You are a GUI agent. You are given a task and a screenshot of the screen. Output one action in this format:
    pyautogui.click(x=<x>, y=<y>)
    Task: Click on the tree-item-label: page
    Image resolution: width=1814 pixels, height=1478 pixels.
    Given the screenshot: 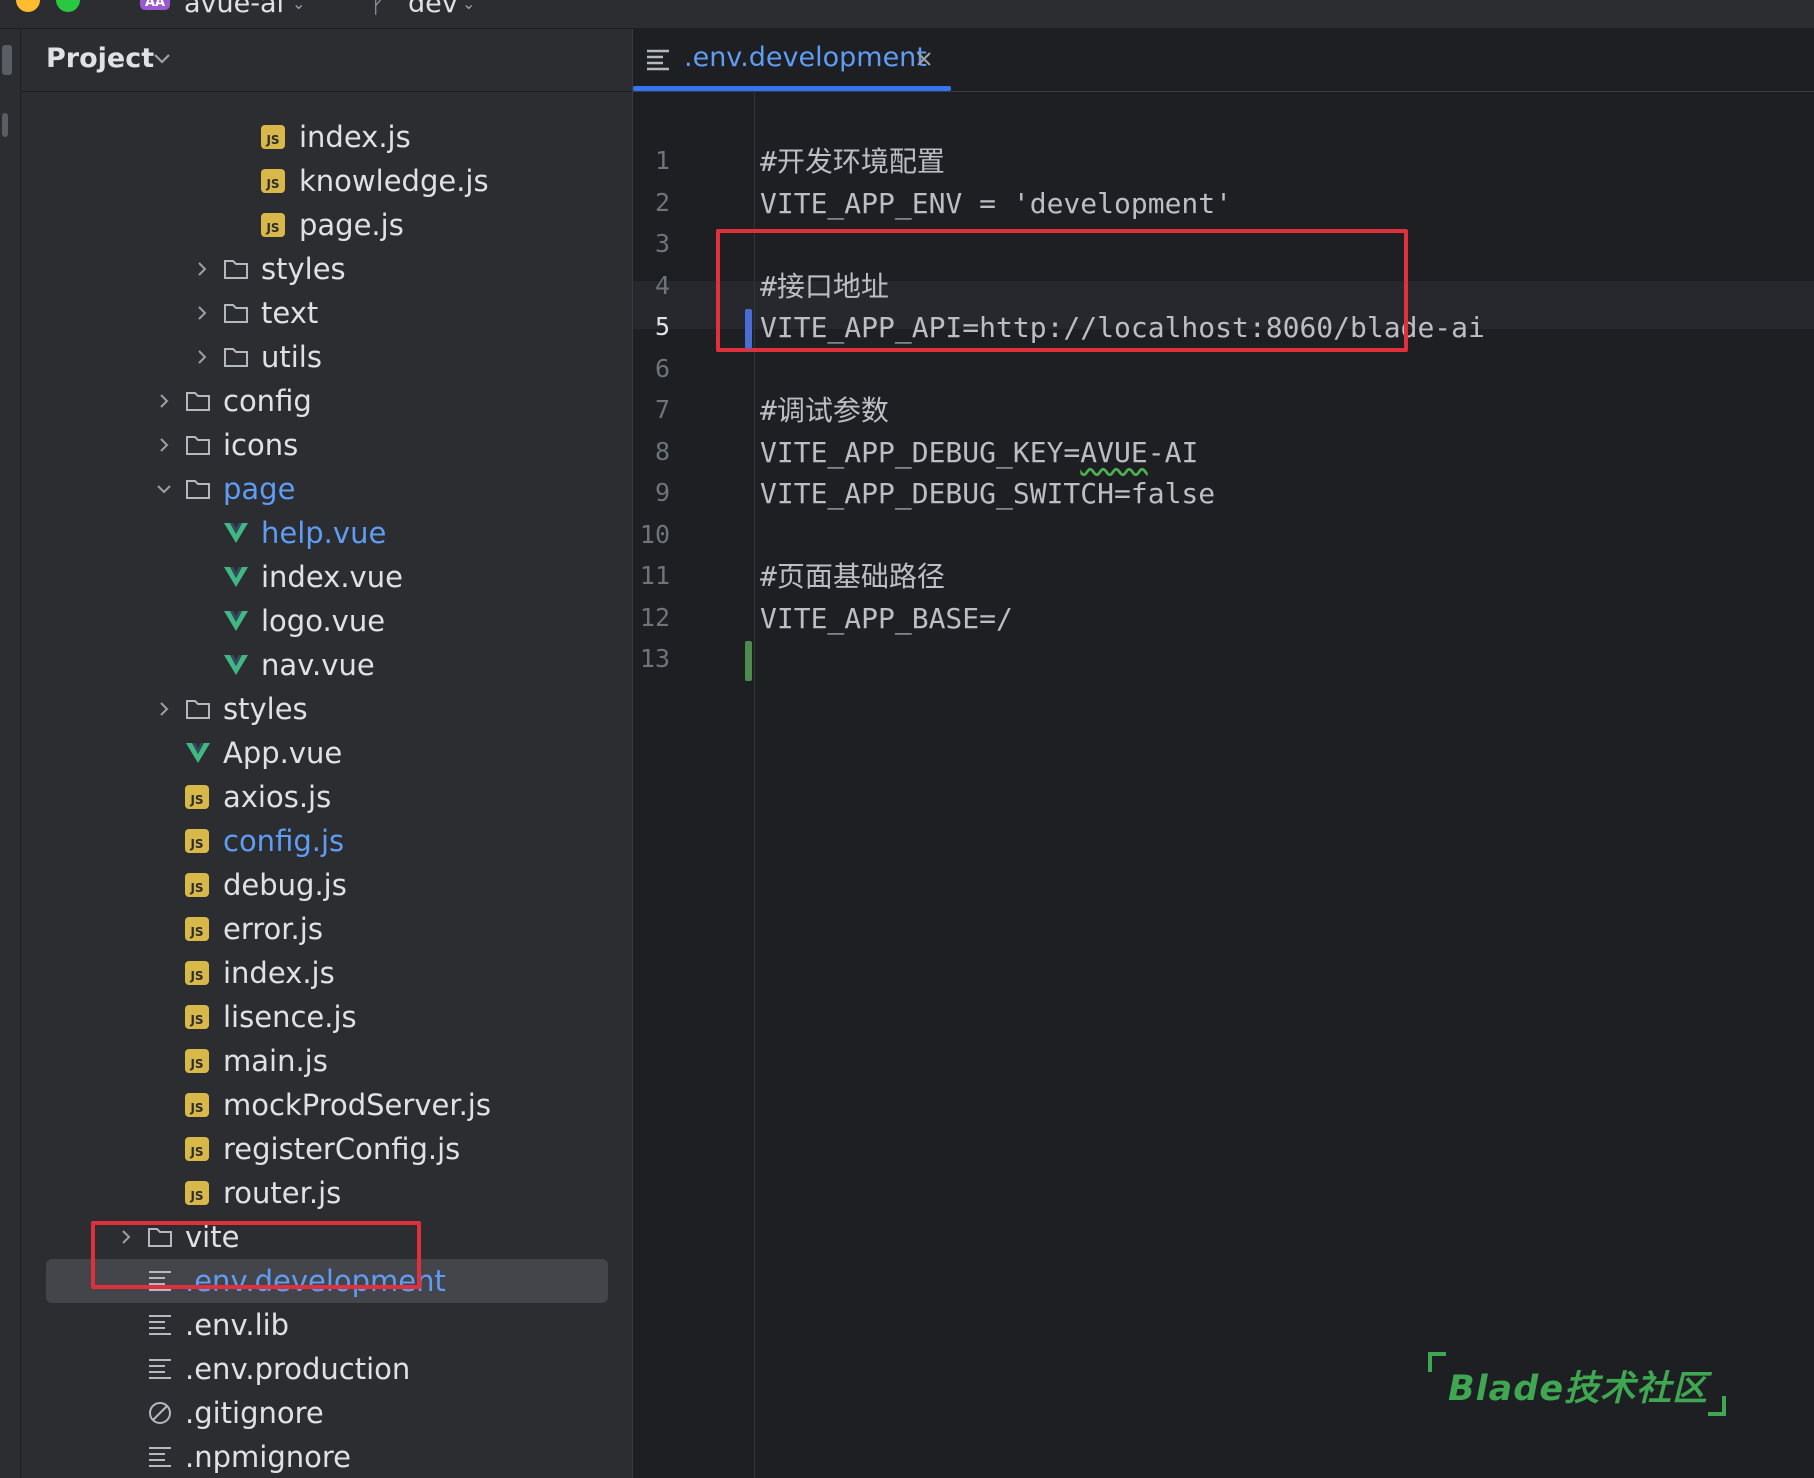 What is the action you would take?
    pyautogui.click(x=259, y=489)
    